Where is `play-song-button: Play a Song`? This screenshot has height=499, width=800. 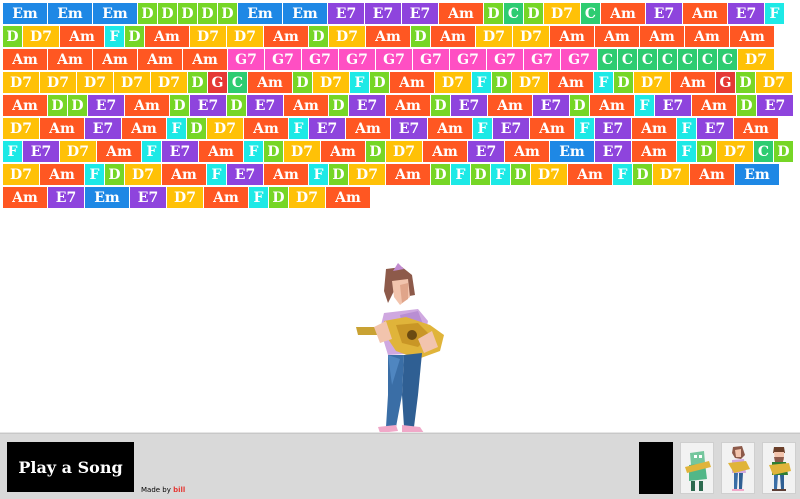 play-song-button: Play a Song is located at coordinates (70, 467).